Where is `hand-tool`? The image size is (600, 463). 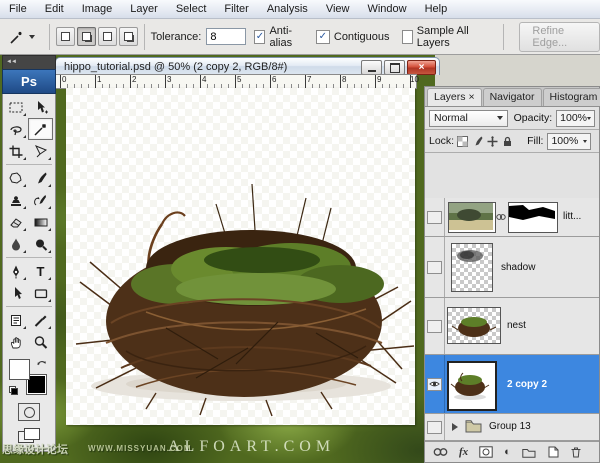 hand-tool is located at coordinates (15, 342).